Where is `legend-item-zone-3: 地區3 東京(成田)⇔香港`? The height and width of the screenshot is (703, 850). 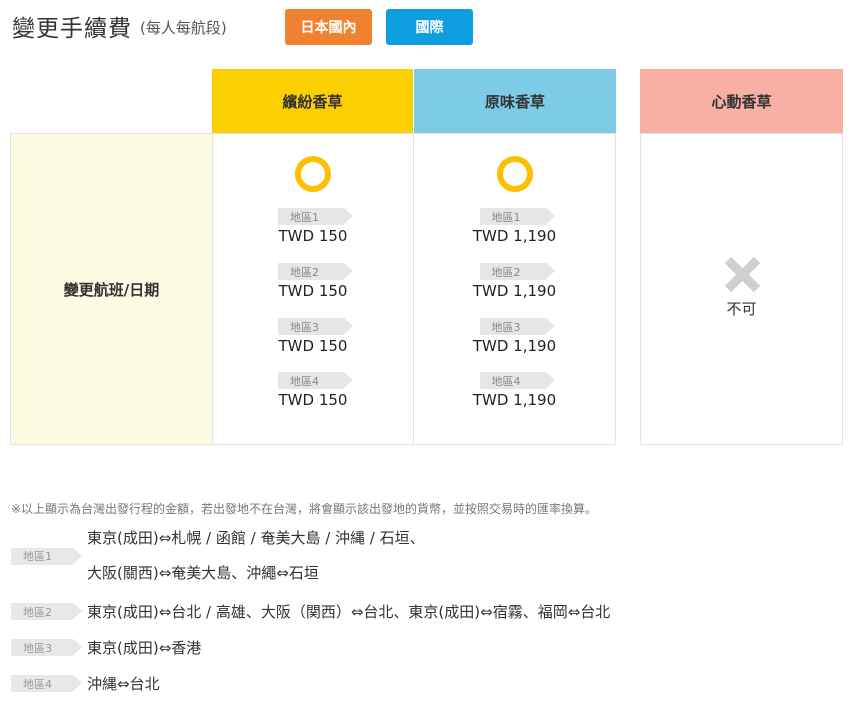 legend-item-zone-3: 地區3 東京(成田)⇔香港 is located at coordinates (106, 647).